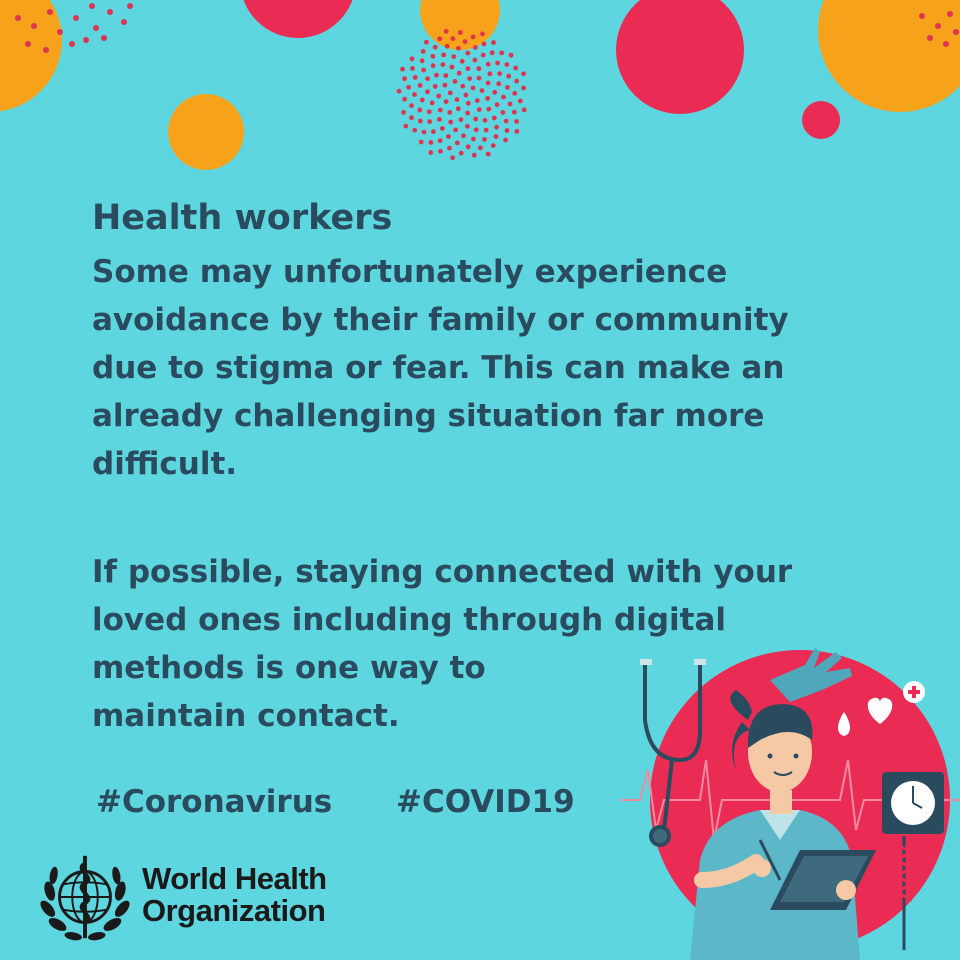 The image size is (960, 960). I want to click on paragraph-2-line: loved ones including through digital, so click(409, 620).